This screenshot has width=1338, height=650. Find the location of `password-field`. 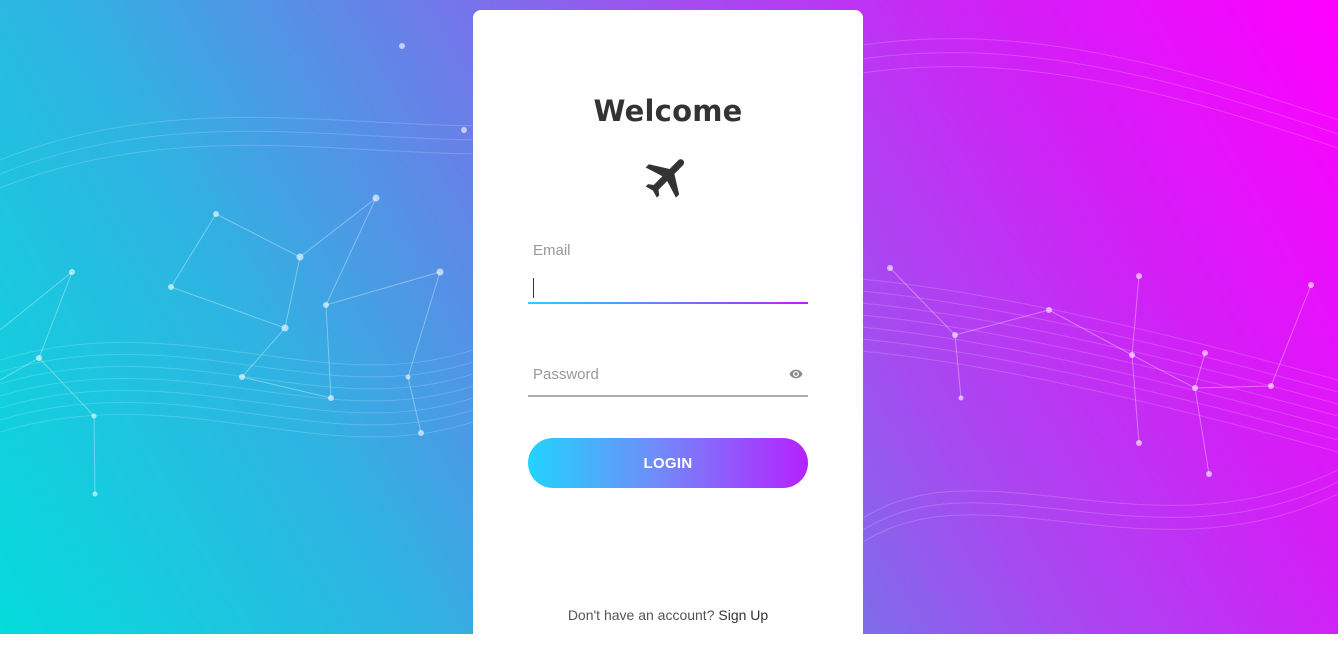

password-field is located at coordinates (668, 376).